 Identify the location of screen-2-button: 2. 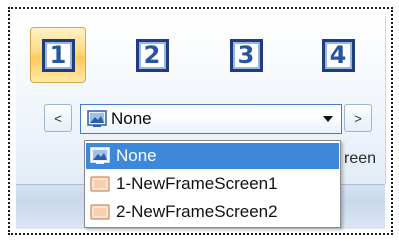
(152, 55).